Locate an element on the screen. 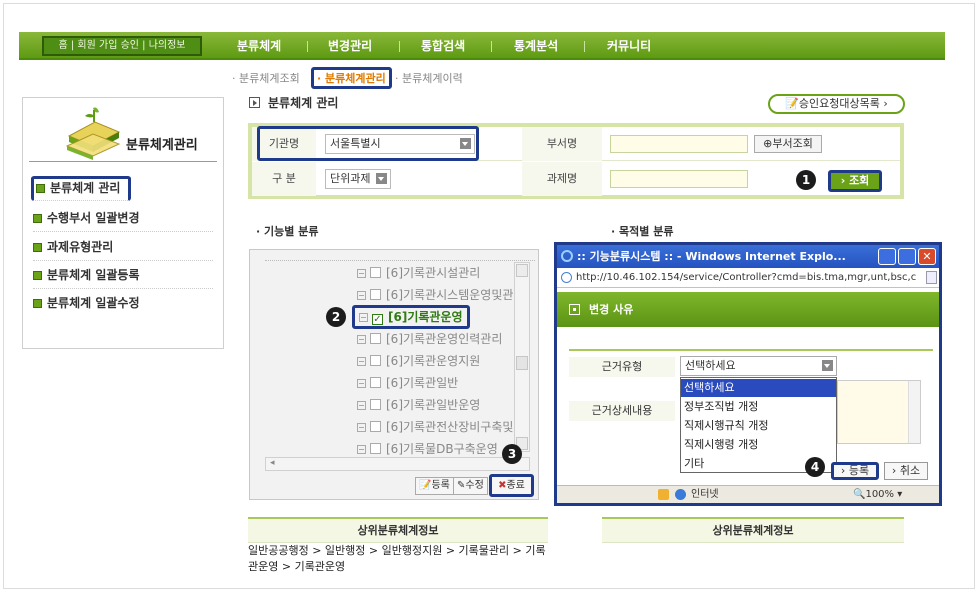 The image size is (978, 592). tree-node: [6]기록관일반 is located at coordinates (407, 383).